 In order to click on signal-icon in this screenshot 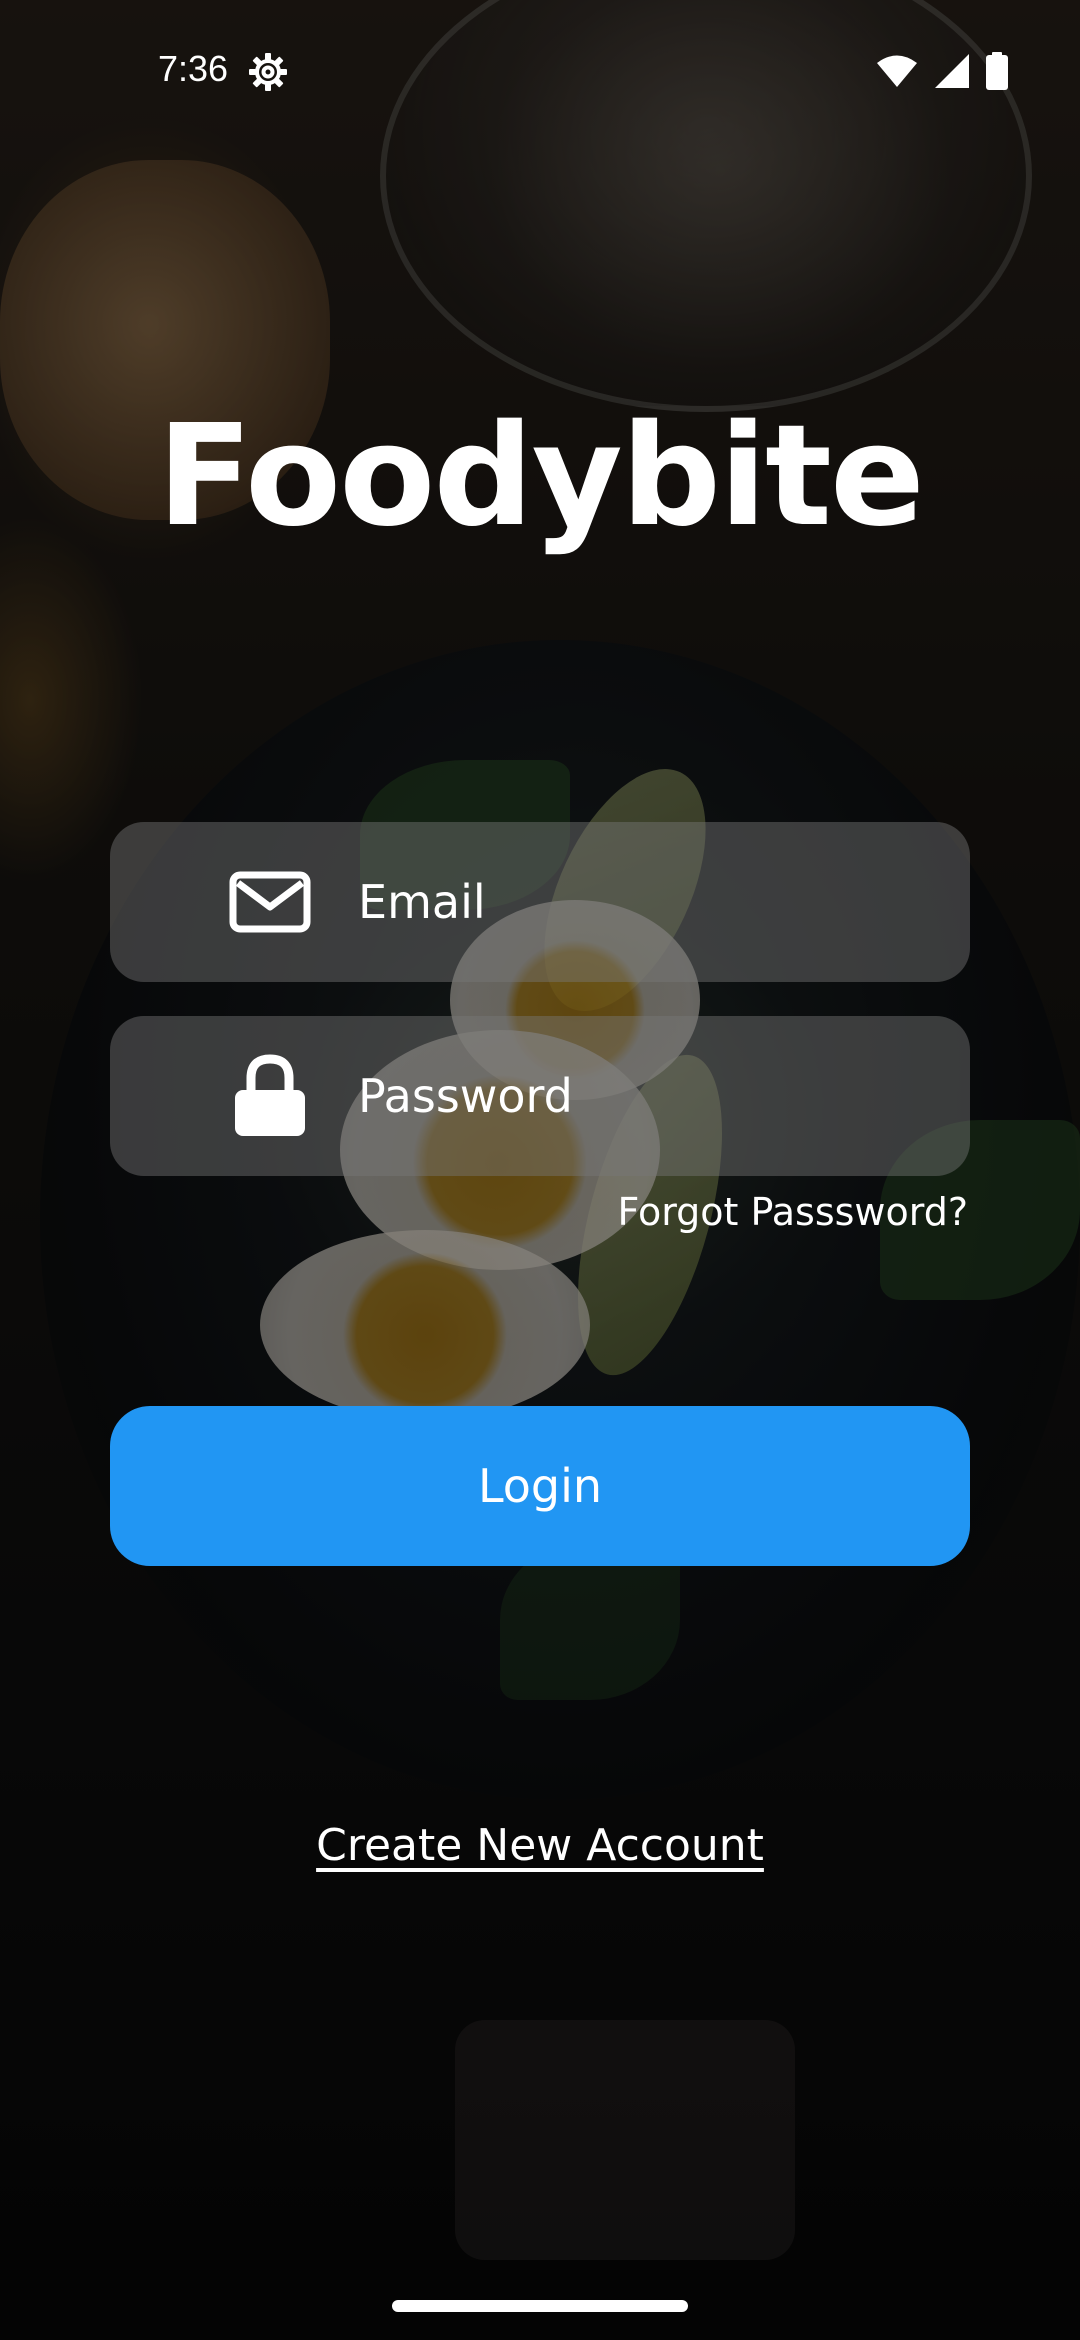, I will do `click(952, 73)`.